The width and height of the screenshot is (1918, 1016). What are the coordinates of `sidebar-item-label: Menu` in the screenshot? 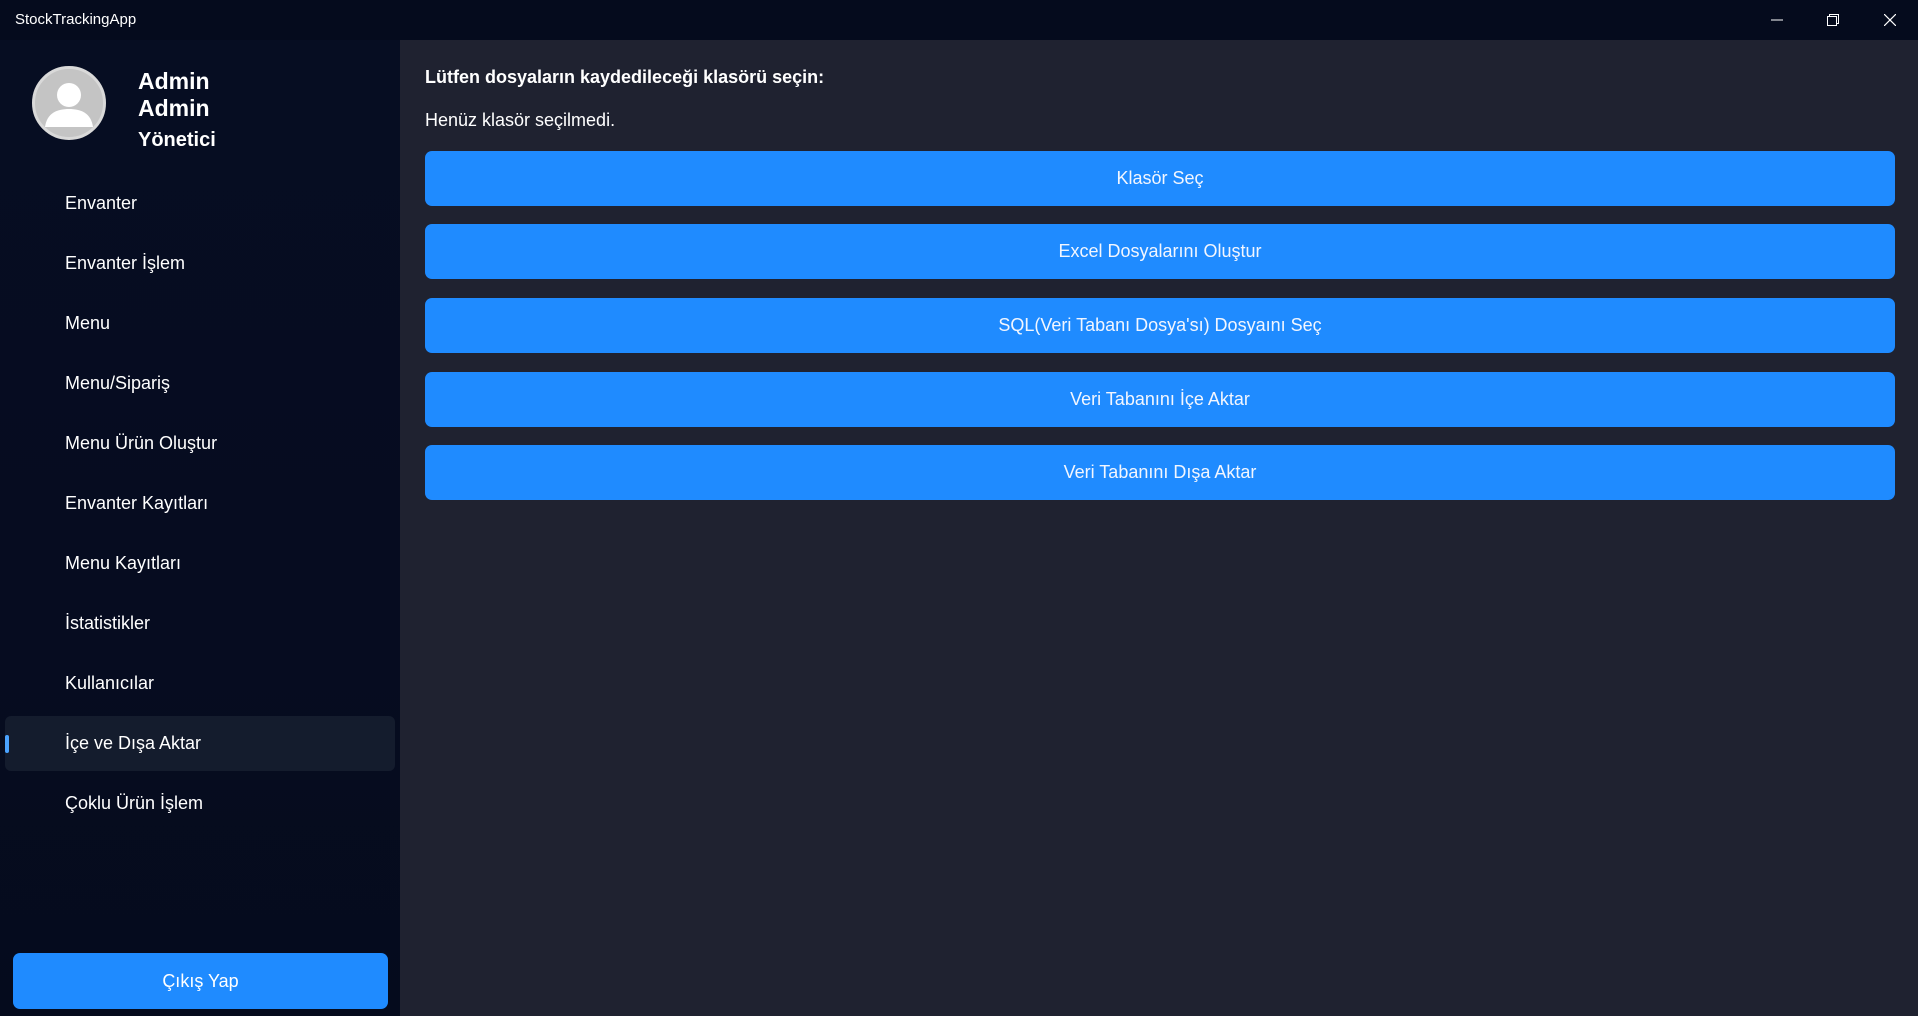 It's located at (88, 323).